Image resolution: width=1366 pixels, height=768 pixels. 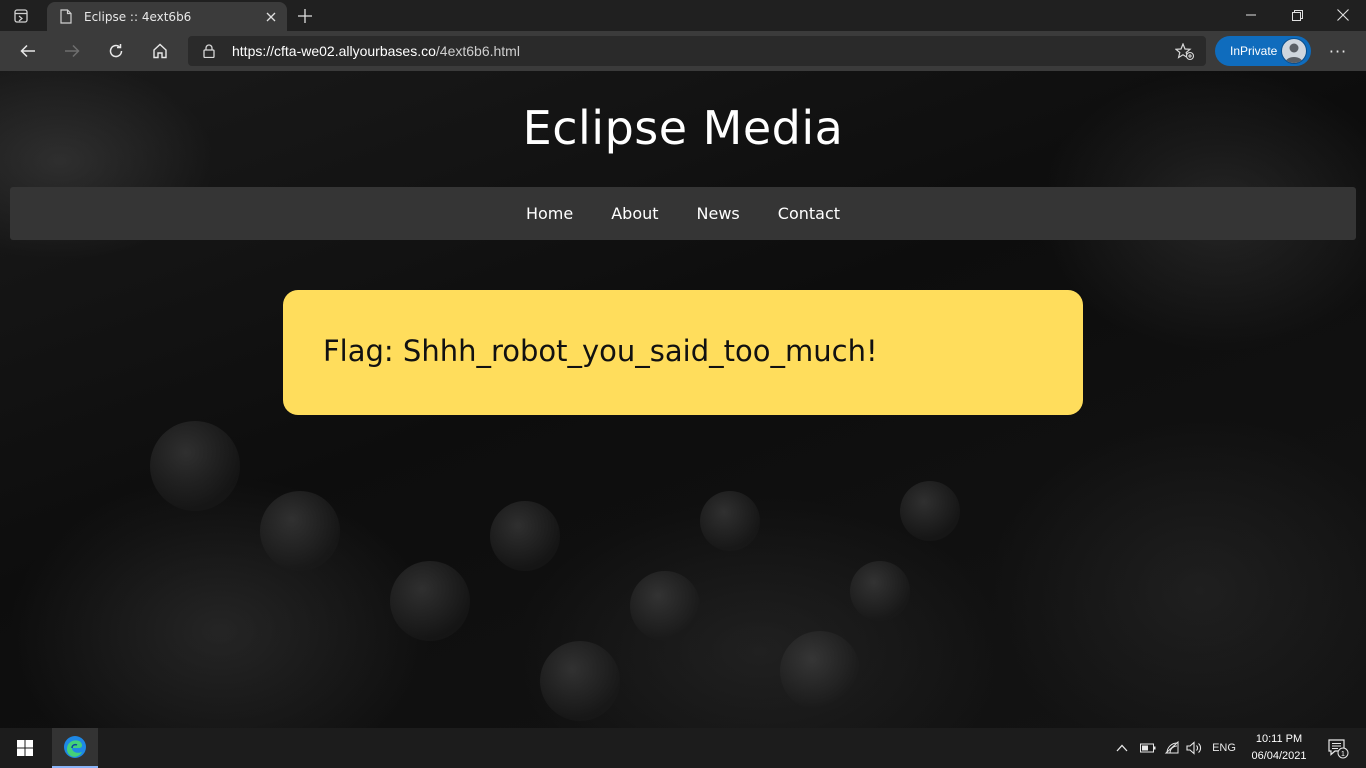 I want to click on notification-center-icon: 1, so click(x=1338, y=748).